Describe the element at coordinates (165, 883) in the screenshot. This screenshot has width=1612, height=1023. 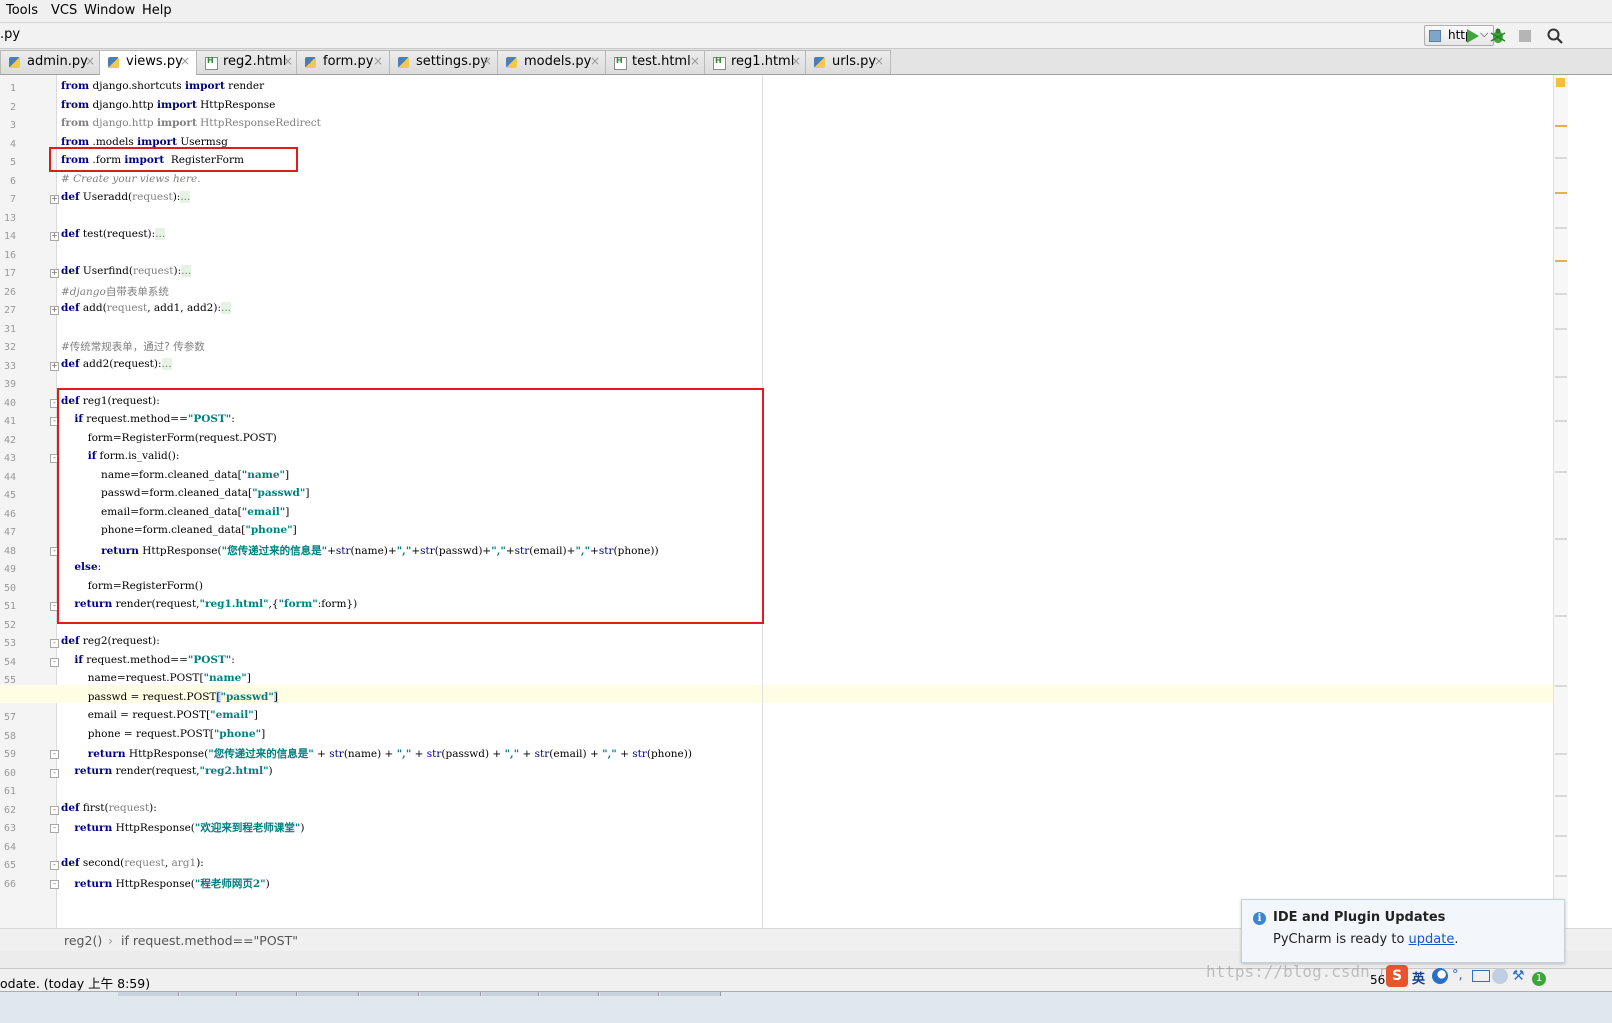
I see `code-line: return HttpResponse("程老师网页2")` at that location.